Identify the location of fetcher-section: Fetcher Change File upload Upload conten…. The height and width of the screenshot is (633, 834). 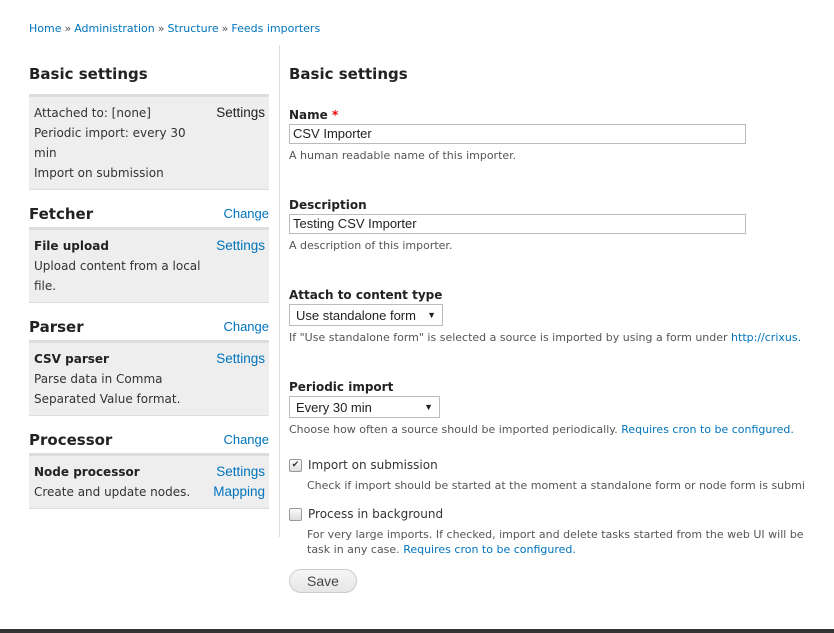
(149, 246).